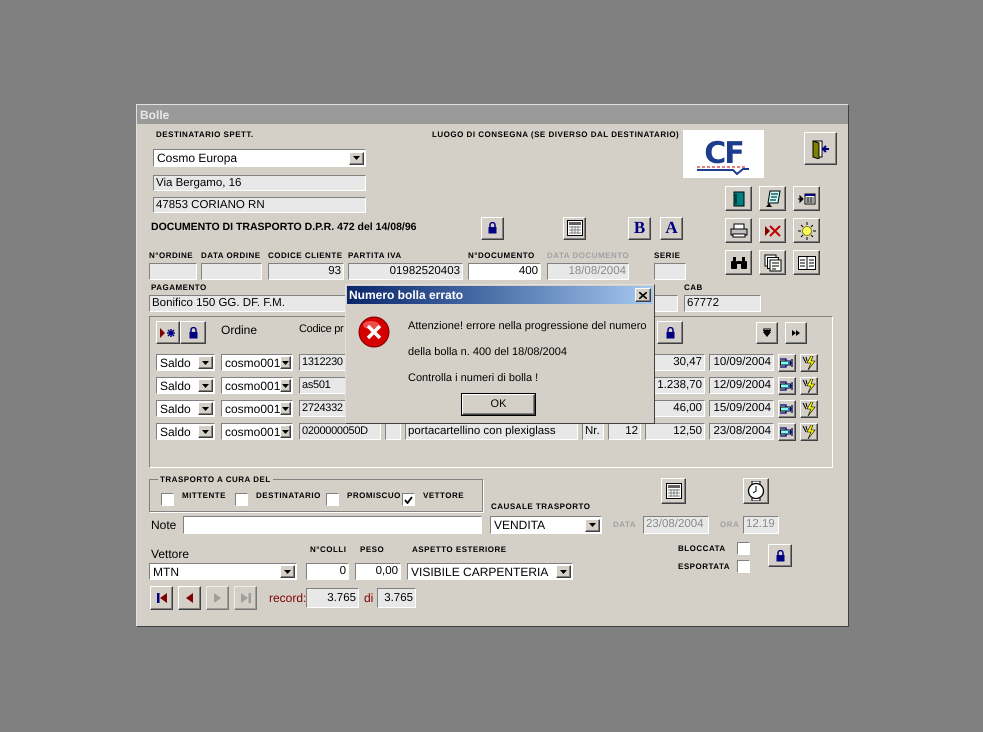  What do you see at coordinates (741, 431) in the screenshot?
I see `date-field: 23/08/2004` at bounding box center [741, 431].